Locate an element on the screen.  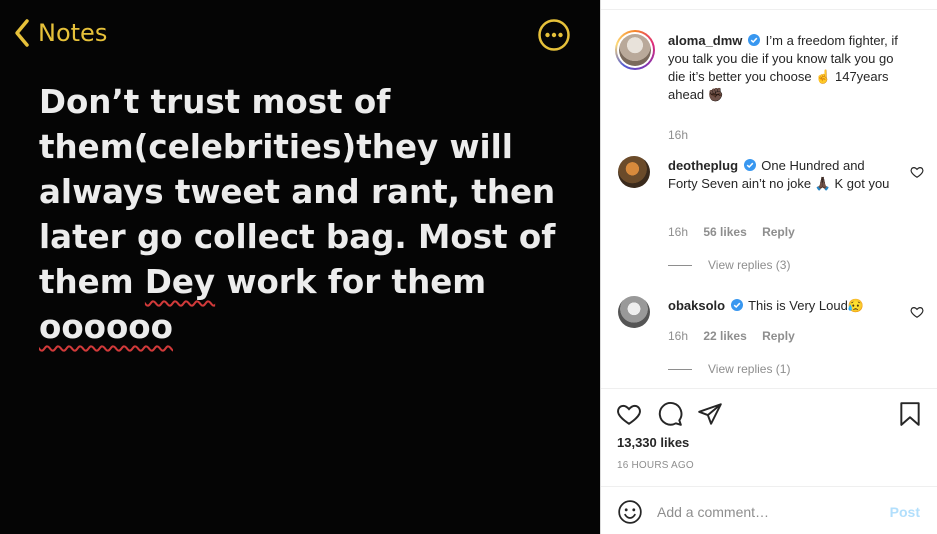
comment-icon is located at coordinates (670, 414).